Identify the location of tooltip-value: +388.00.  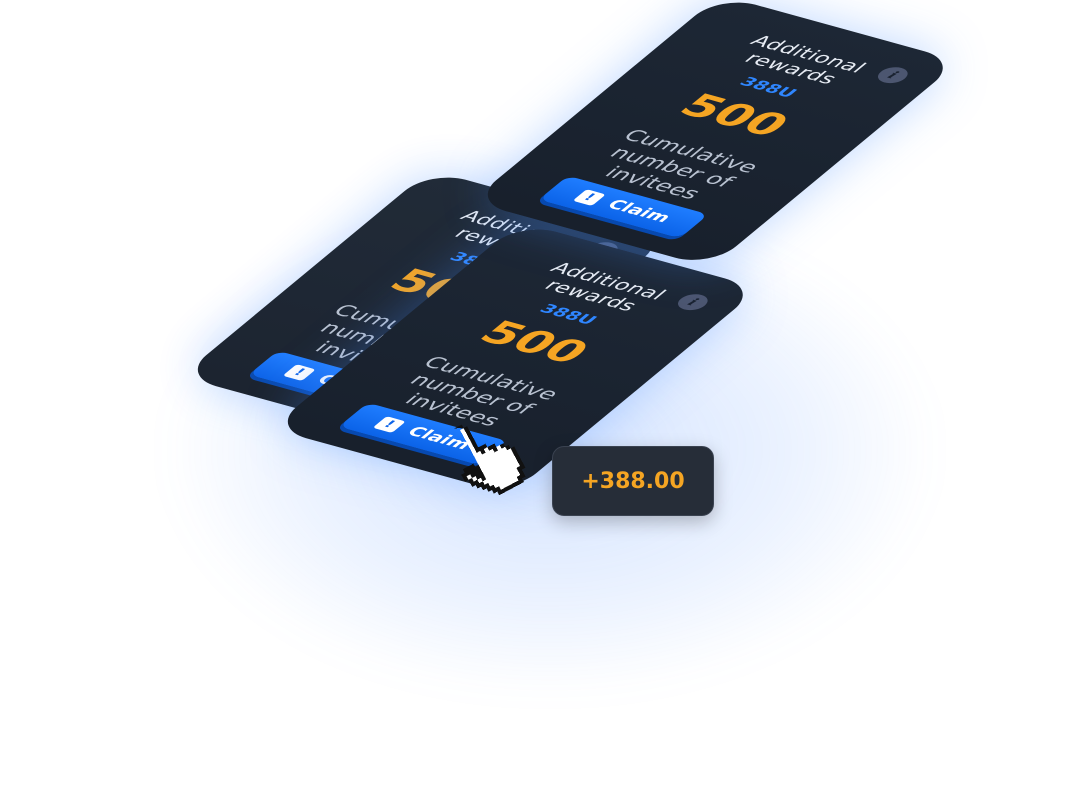
(633, 481).